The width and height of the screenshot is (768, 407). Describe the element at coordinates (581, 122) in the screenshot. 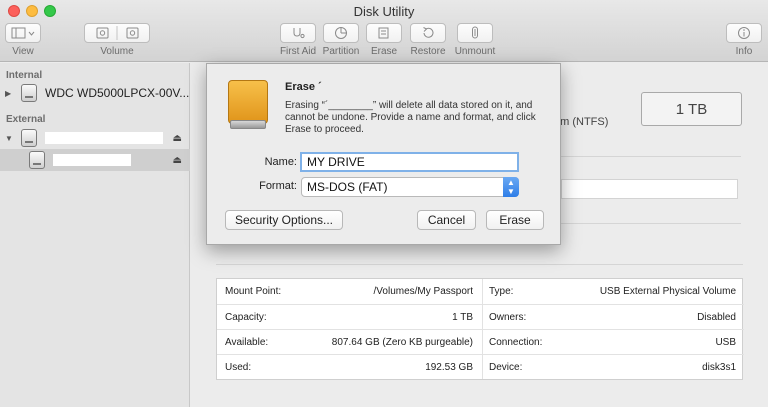

I see `filesystem-label: em (NTFS)` at that location.